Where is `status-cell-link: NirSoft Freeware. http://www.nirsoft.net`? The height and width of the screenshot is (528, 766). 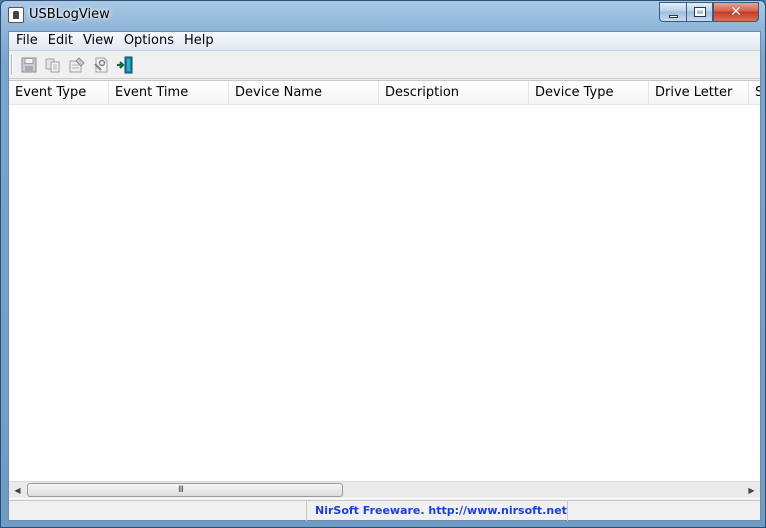 status-cell-link: NirSoft Freeware. http://www.nirsoft.net is located at coordinates (437, 511).